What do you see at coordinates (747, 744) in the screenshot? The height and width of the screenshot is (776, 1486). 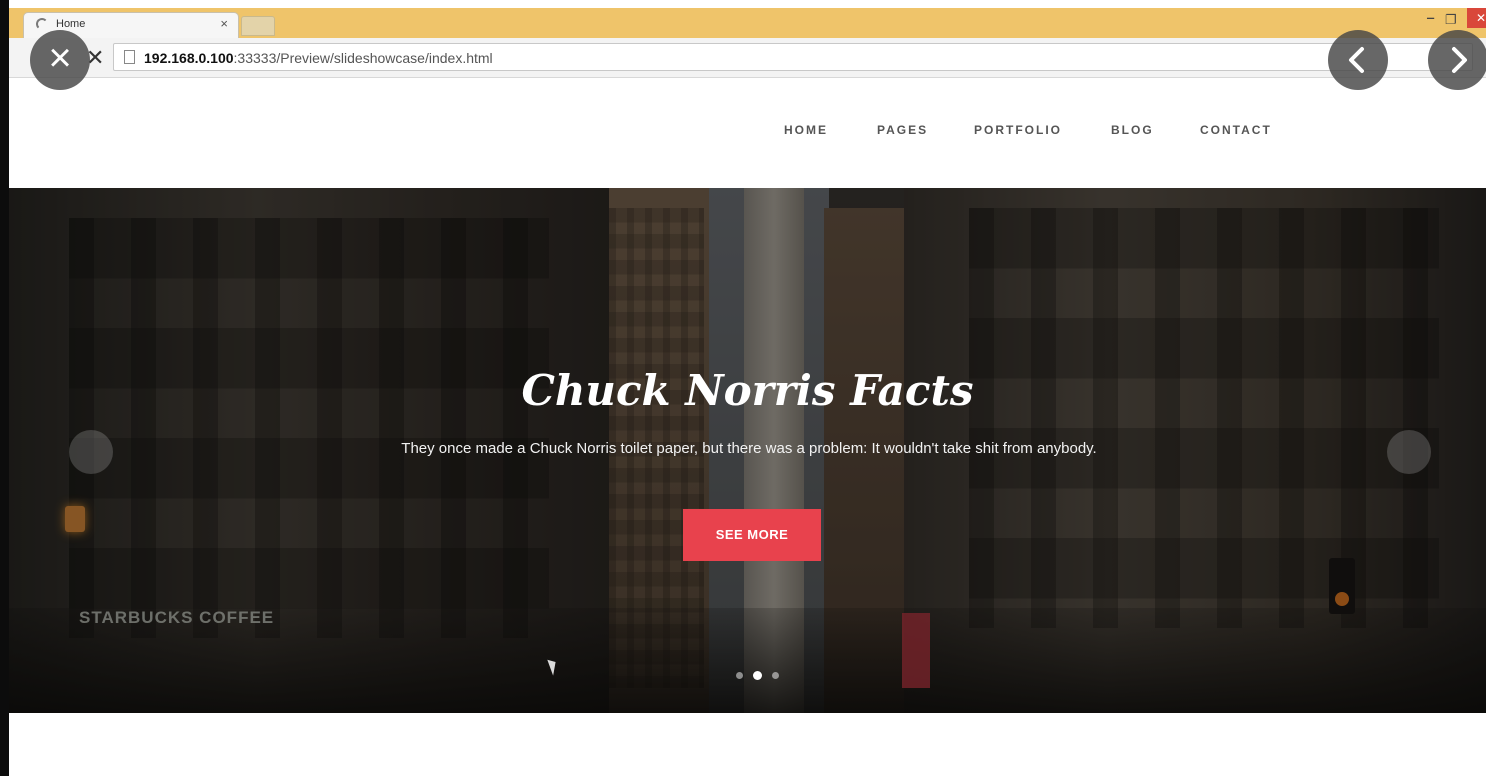 I see `page-content-below` at bounding box center [747, 744].